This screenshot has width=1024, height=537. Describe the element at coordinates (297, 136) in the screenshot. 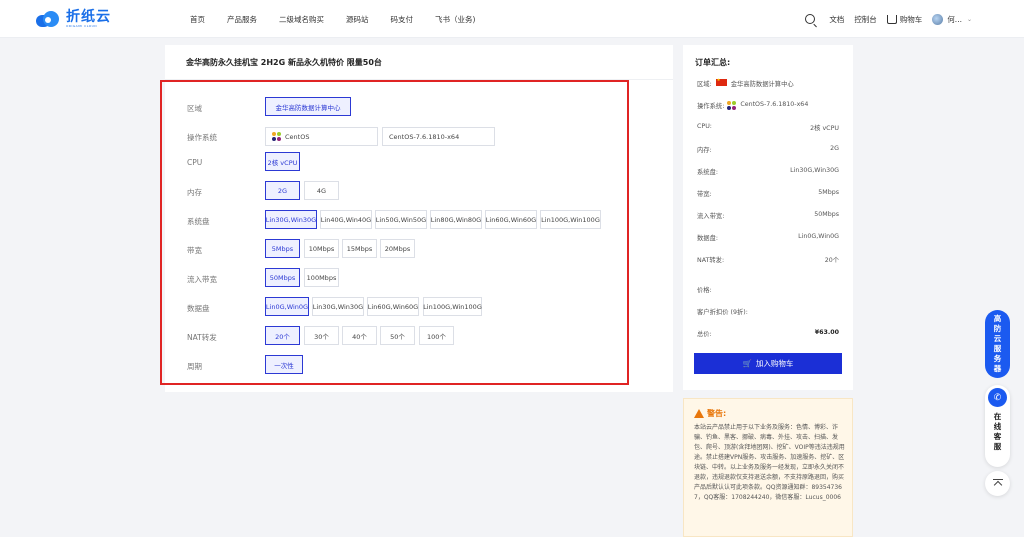

I see `os-family-label: CentOS` at that location.